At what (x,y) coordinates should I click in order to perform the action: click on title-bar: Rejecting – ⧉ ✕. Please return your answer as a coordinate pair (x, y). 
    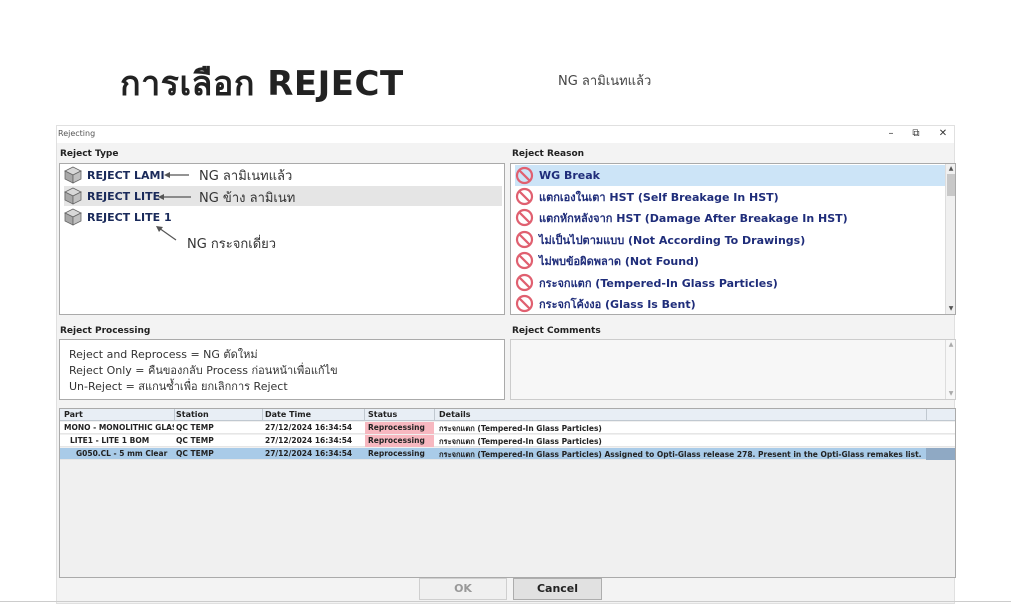
    Looking at the image, I should click on (505, 134).